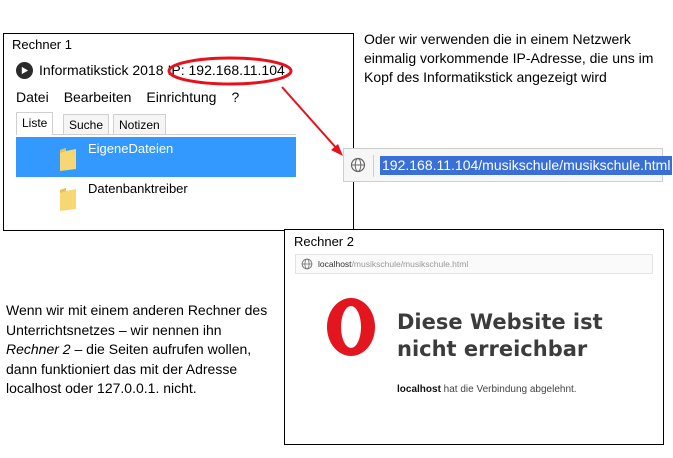 The image size is (673, 458). I want to click on play-icon, so click(24, 70).